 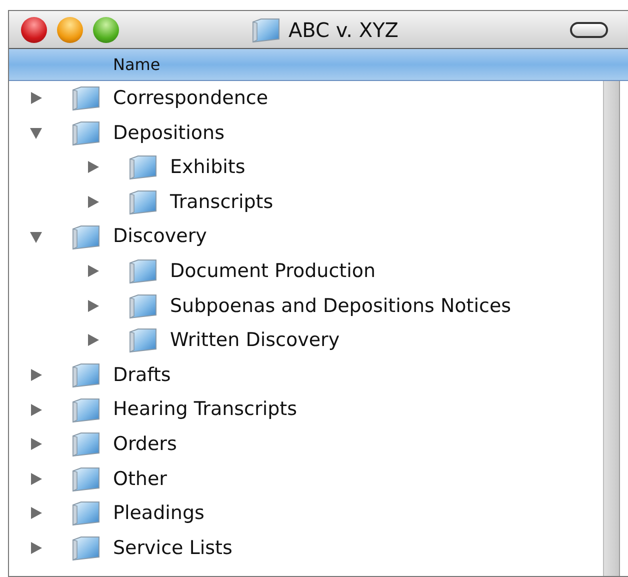 I want to click on zoom-button, so click(x=106, y=29).